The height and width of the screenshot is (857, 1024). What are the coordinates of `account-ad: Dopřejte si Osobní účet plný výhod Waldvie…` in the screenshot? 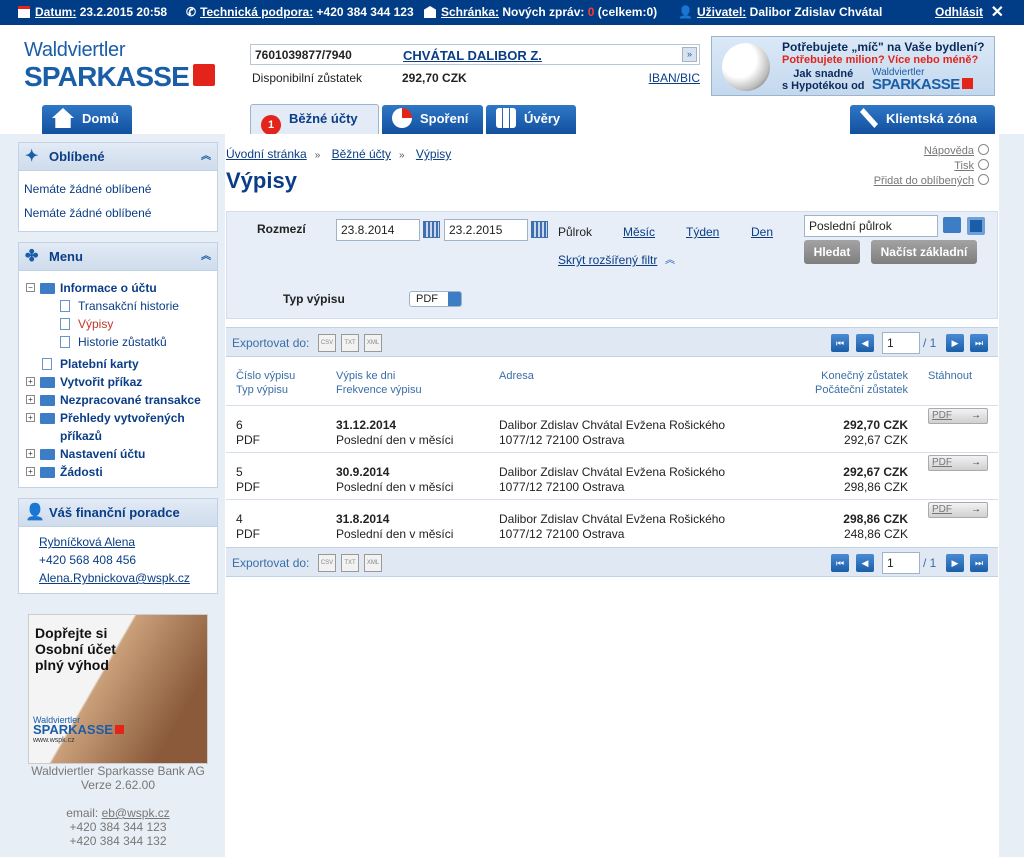 It's located at (118, 689).